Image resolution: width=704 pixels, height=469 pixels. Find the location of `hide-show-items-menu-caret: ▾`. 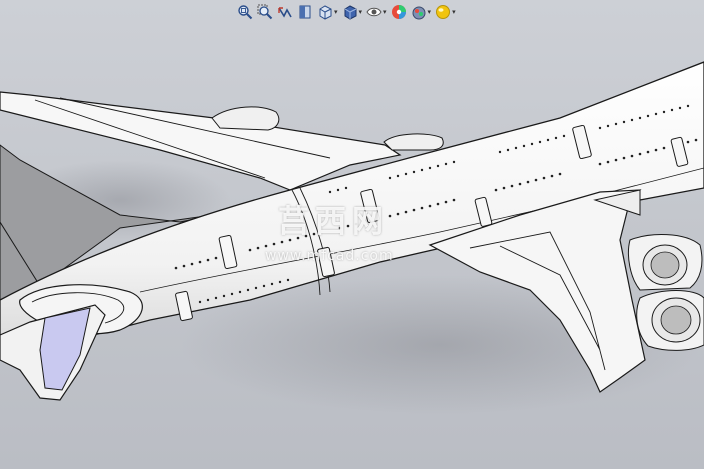

hide-show-items-menu-caret: ▾ is located at coordinates (385, 12).